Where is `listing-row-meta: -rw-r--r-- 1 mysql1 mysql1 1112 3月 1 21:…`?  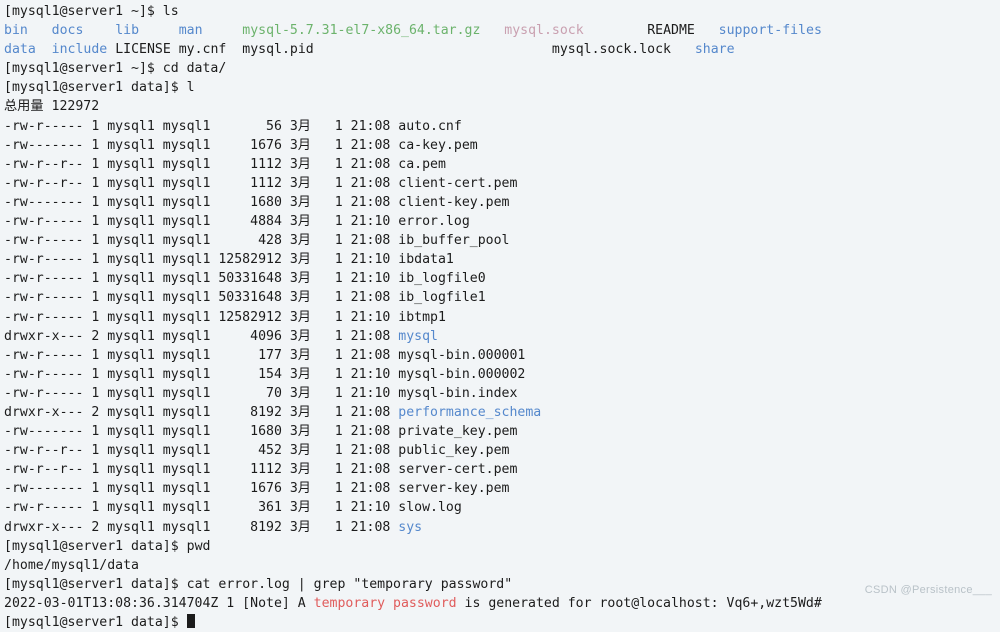
listing-row-meta: -rw-r--r-- 1 mysql1 mysql1 1112 3月 1 21:… is located at coordinates (201, 164).